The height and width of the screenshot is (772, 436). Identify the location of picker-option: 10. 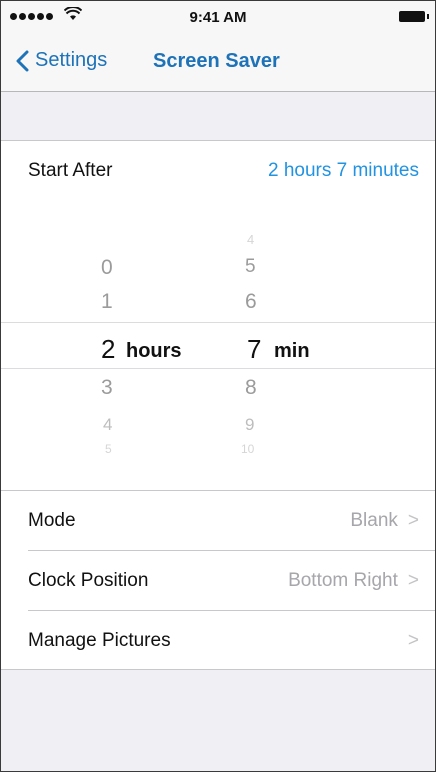
(247, 449).